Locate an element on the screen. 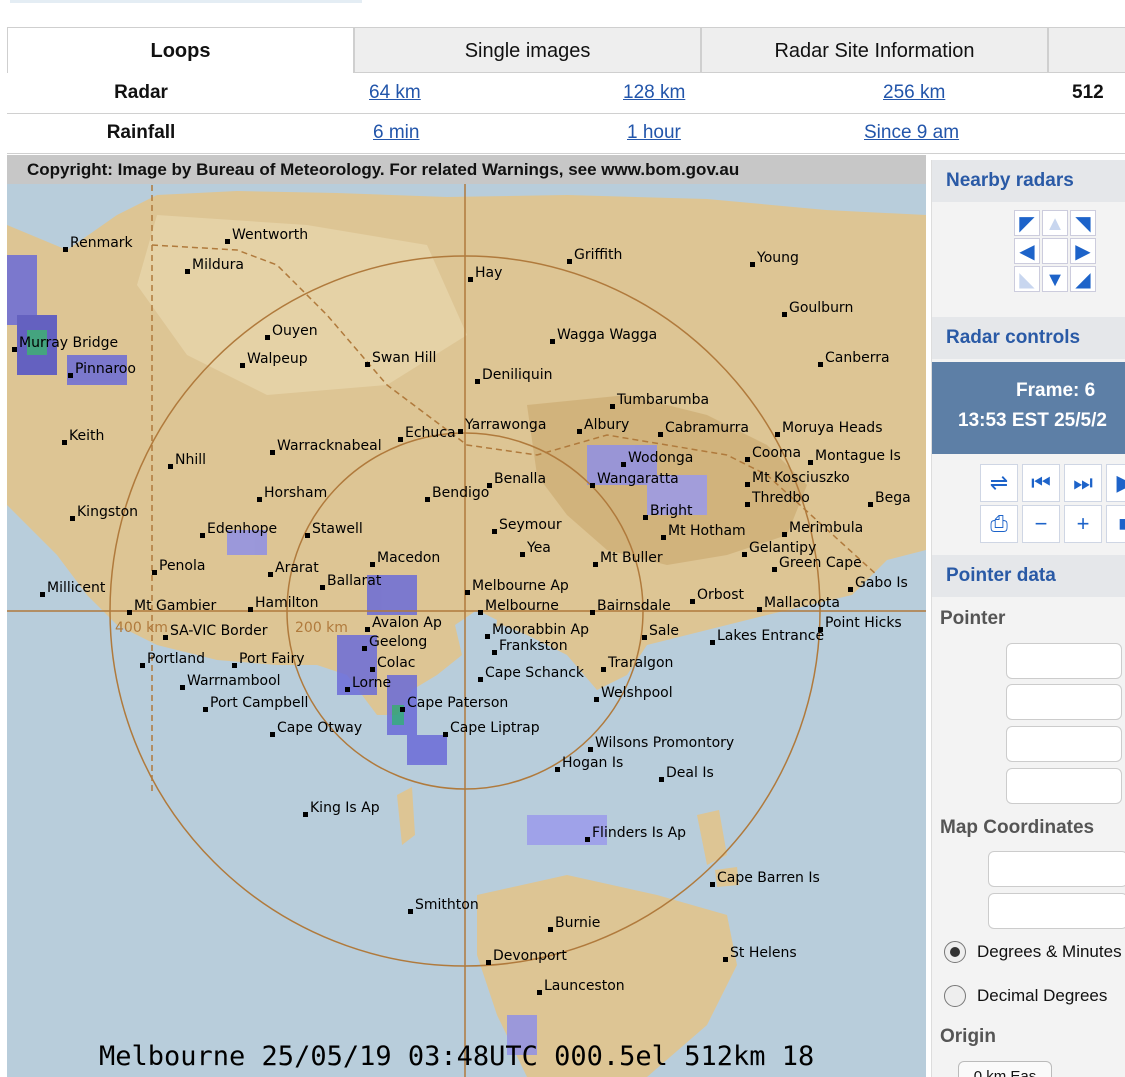  nav-center is located at coordinates (1055, 251).